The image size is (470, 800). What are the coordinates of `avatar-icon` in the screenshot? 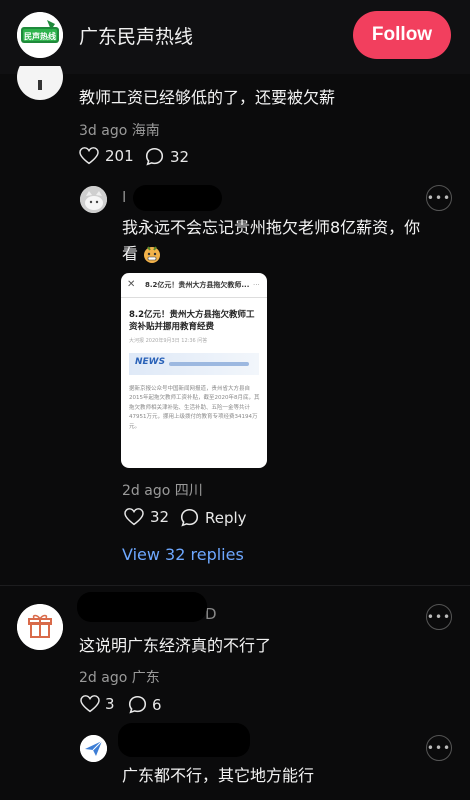 It's located at (40, 83).